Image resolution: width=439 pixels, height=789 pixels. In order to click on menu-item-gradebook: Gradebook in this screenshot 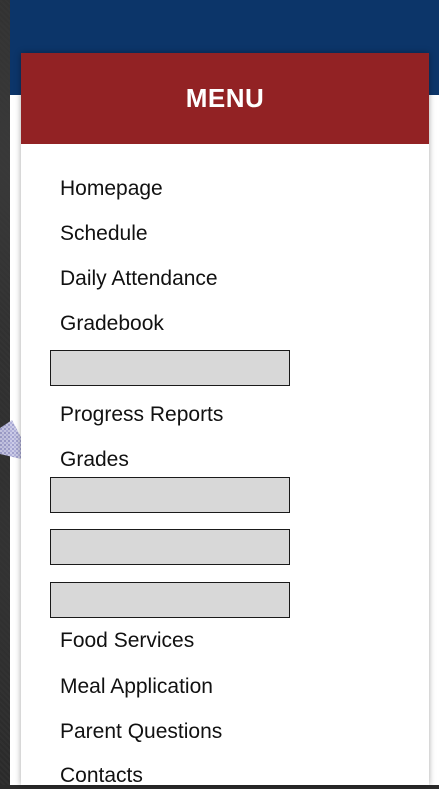, I will do `click(112, 324)`.